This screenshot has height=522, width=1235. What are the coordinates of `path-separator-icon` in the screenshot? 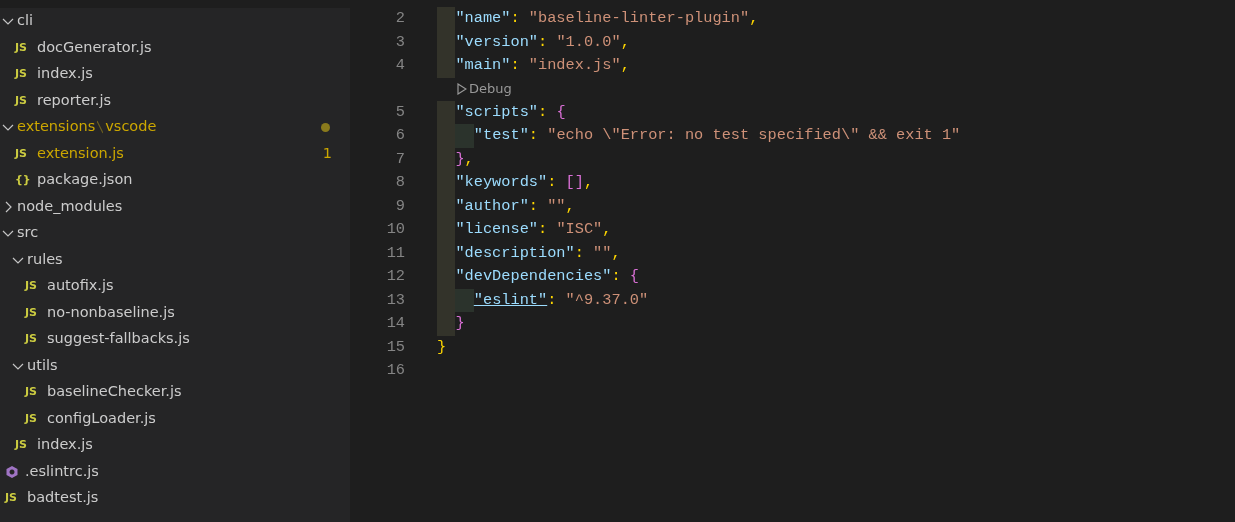 It's located at (100, 126).